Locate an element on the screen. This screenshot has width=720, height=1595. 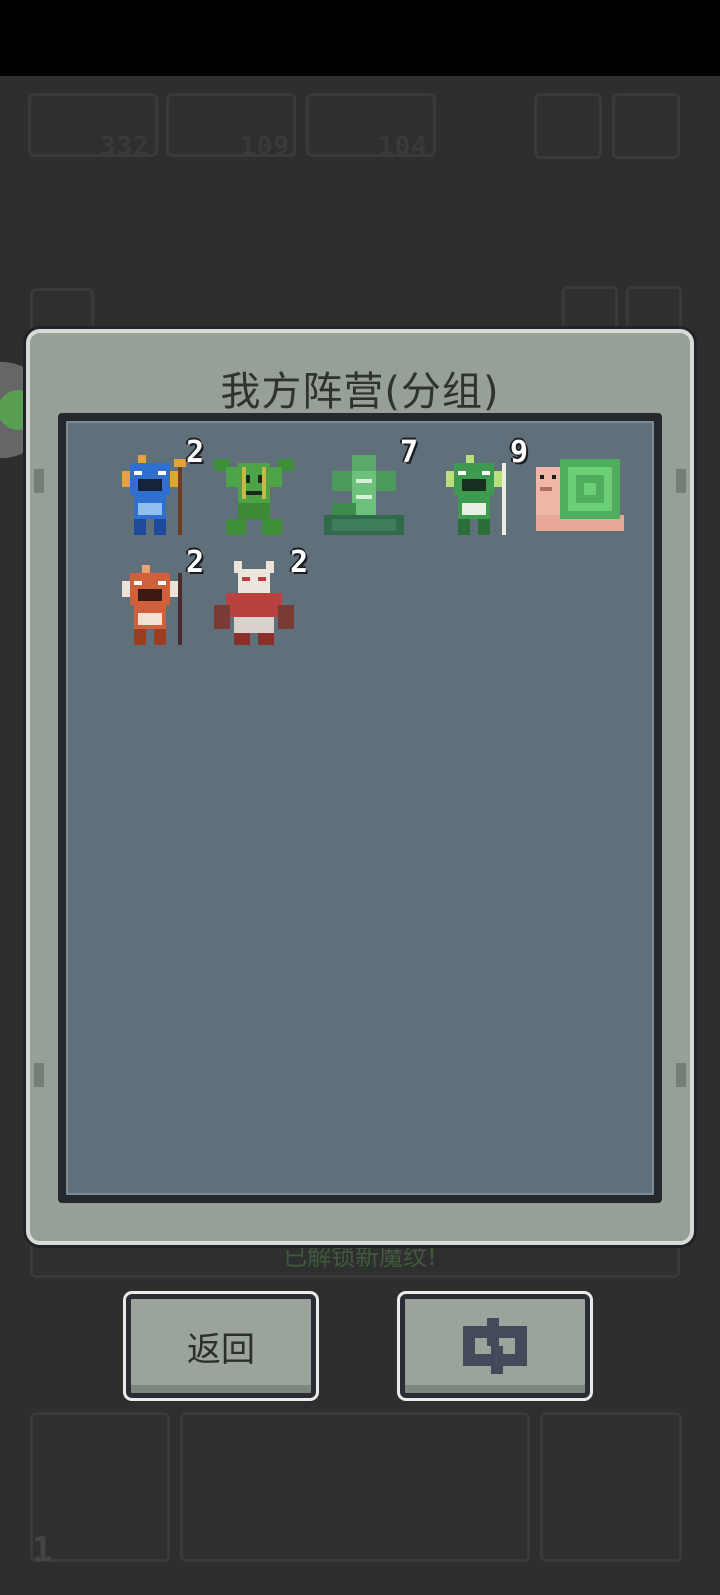
back-button: 返回 is located at coordinates (221, 1346).